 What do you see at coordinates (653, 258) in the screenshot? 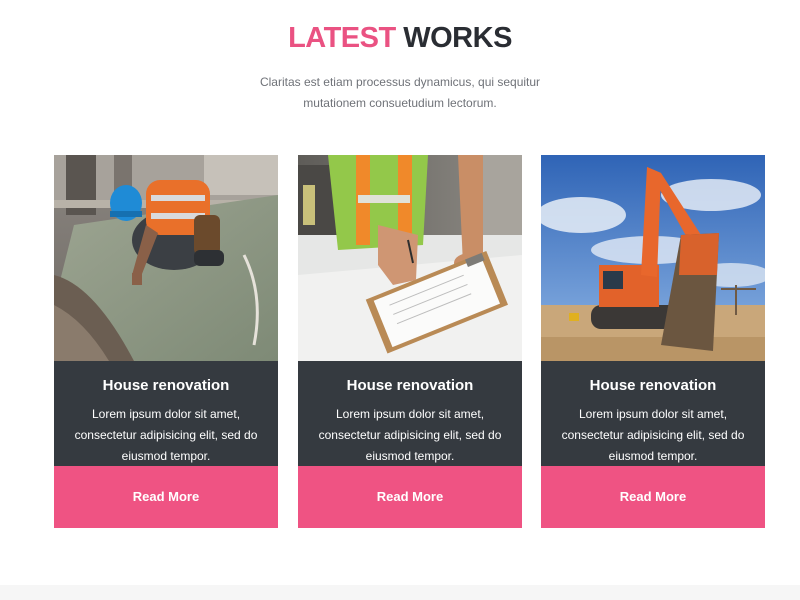
I see `excavator-photo` at bounding box center [653, 258].